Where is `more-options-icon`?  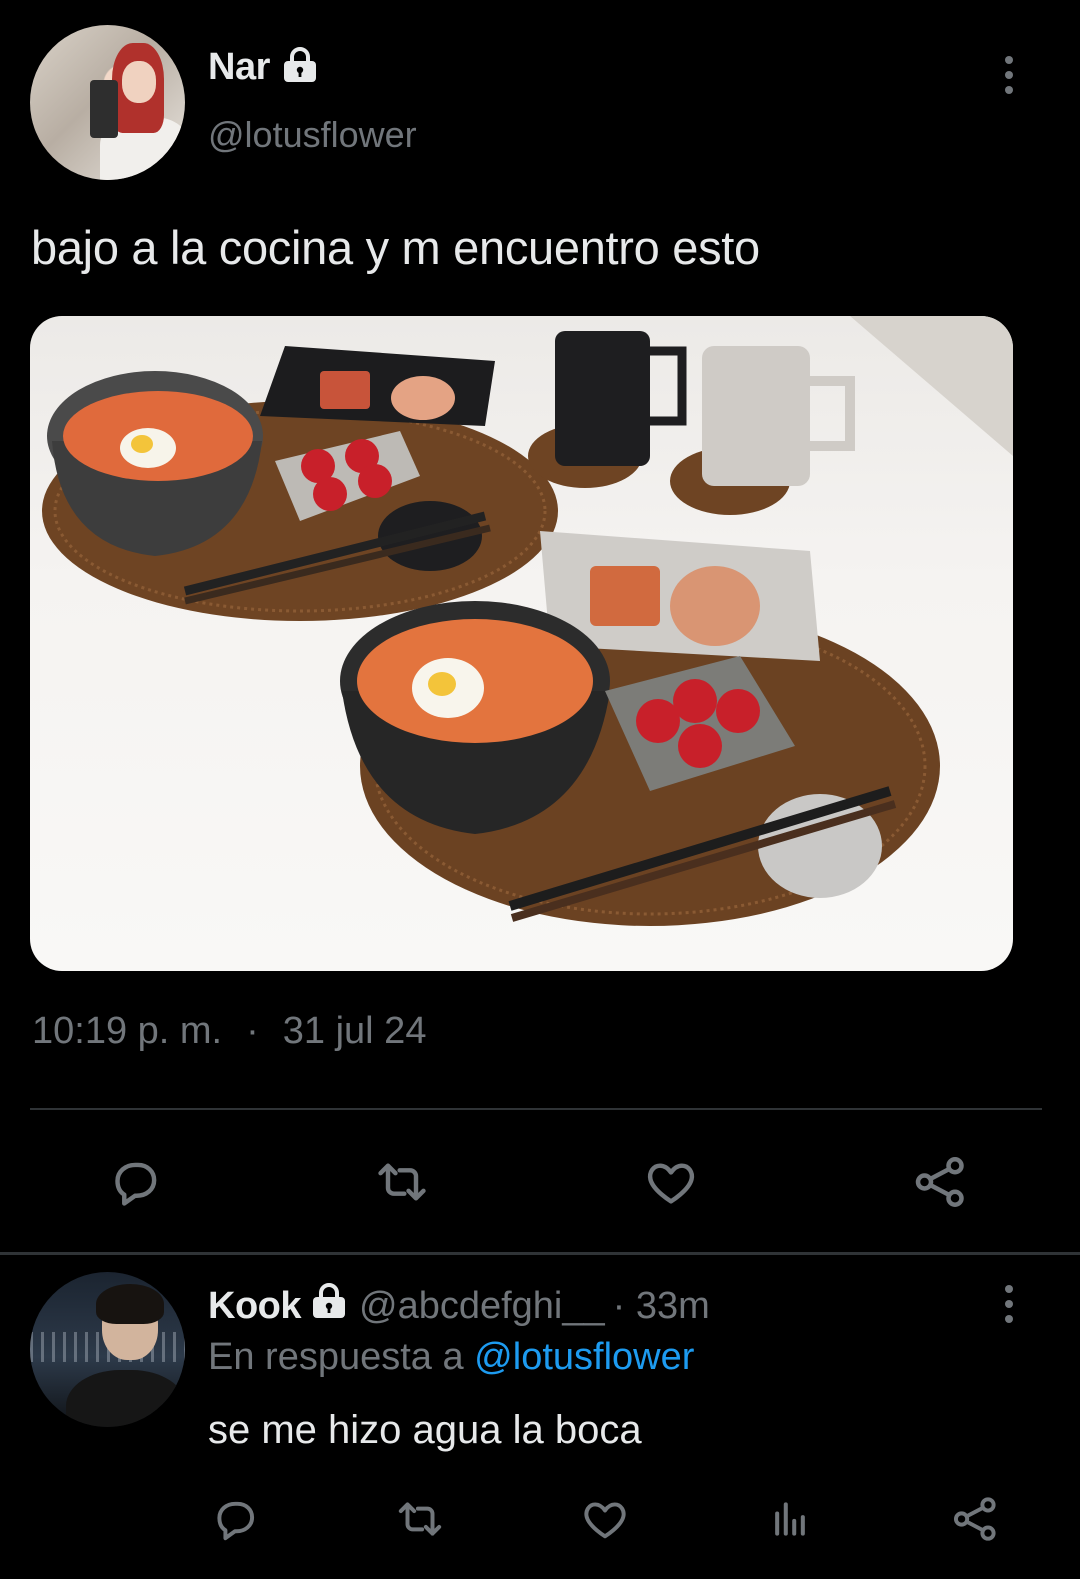
more-options-icon is located at coordinates (1009, 75).